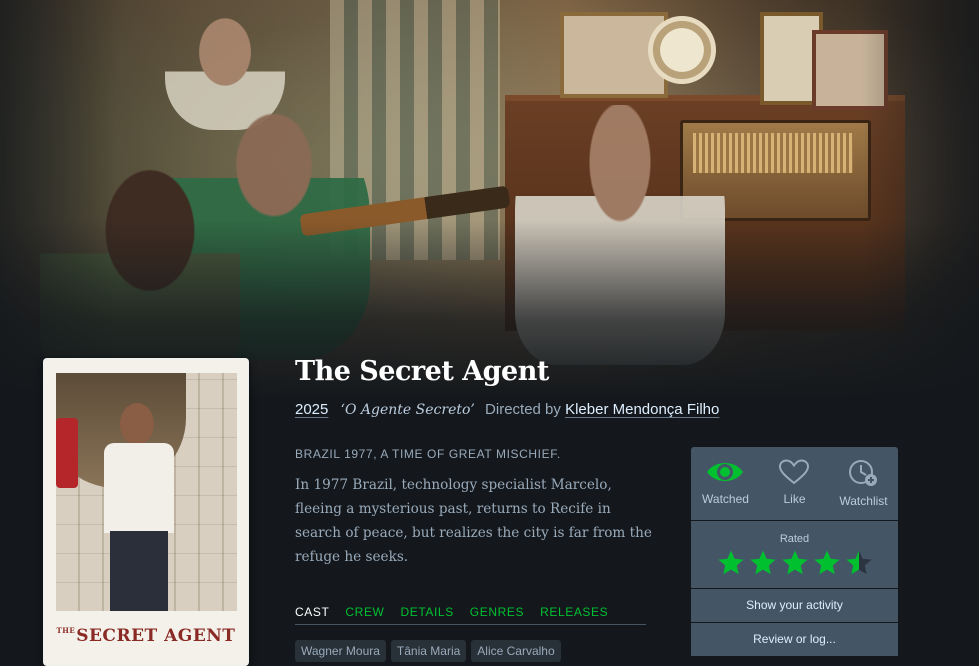 The height and width of the screenshot is (666, 979). Describe the element at coordinates (407, 410) in the screenshot. I see `original-title: ‘O Agente Secreto’` at that location.